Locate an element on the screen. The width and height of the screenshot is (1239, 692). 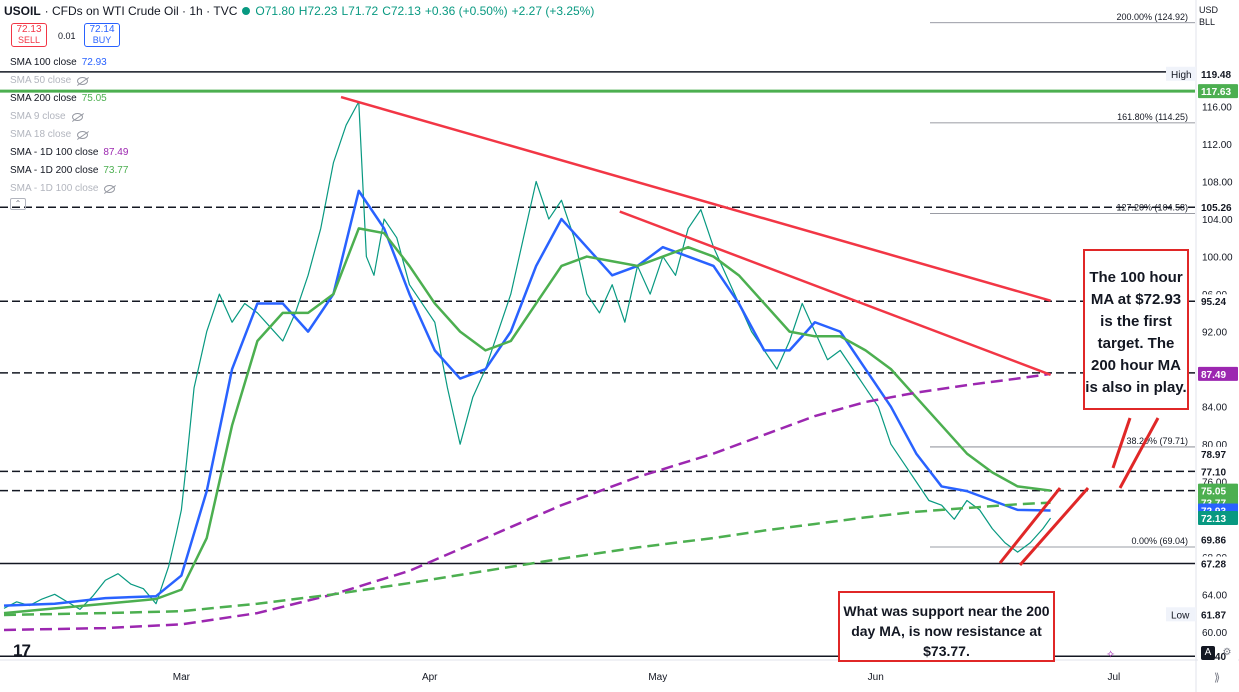
high-value: H72.23 is located at coordinates (318, 11).